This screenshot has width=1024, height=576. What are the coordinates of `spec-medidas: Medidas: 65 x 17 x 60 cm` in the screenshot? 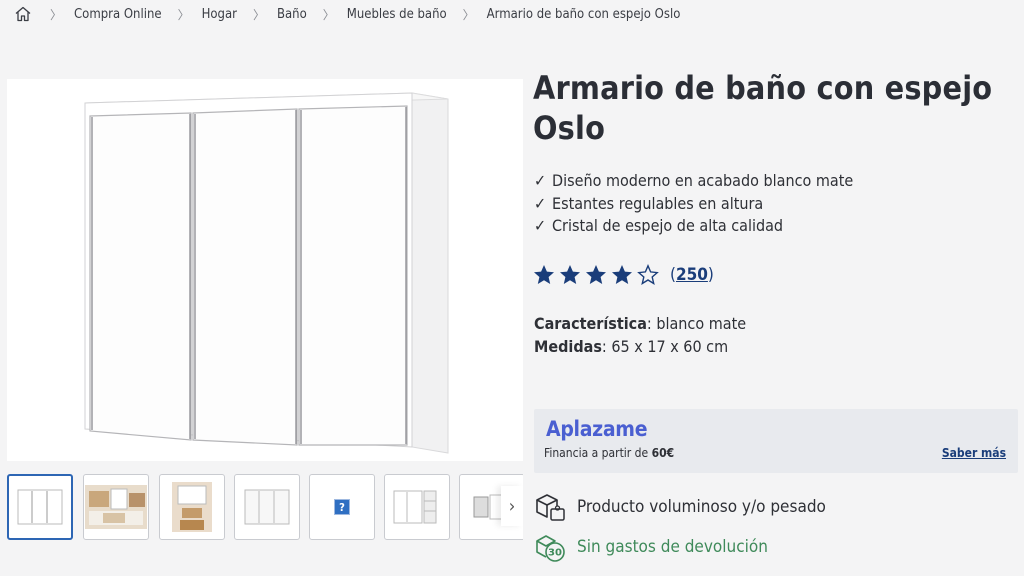 It's located at (631, 346).